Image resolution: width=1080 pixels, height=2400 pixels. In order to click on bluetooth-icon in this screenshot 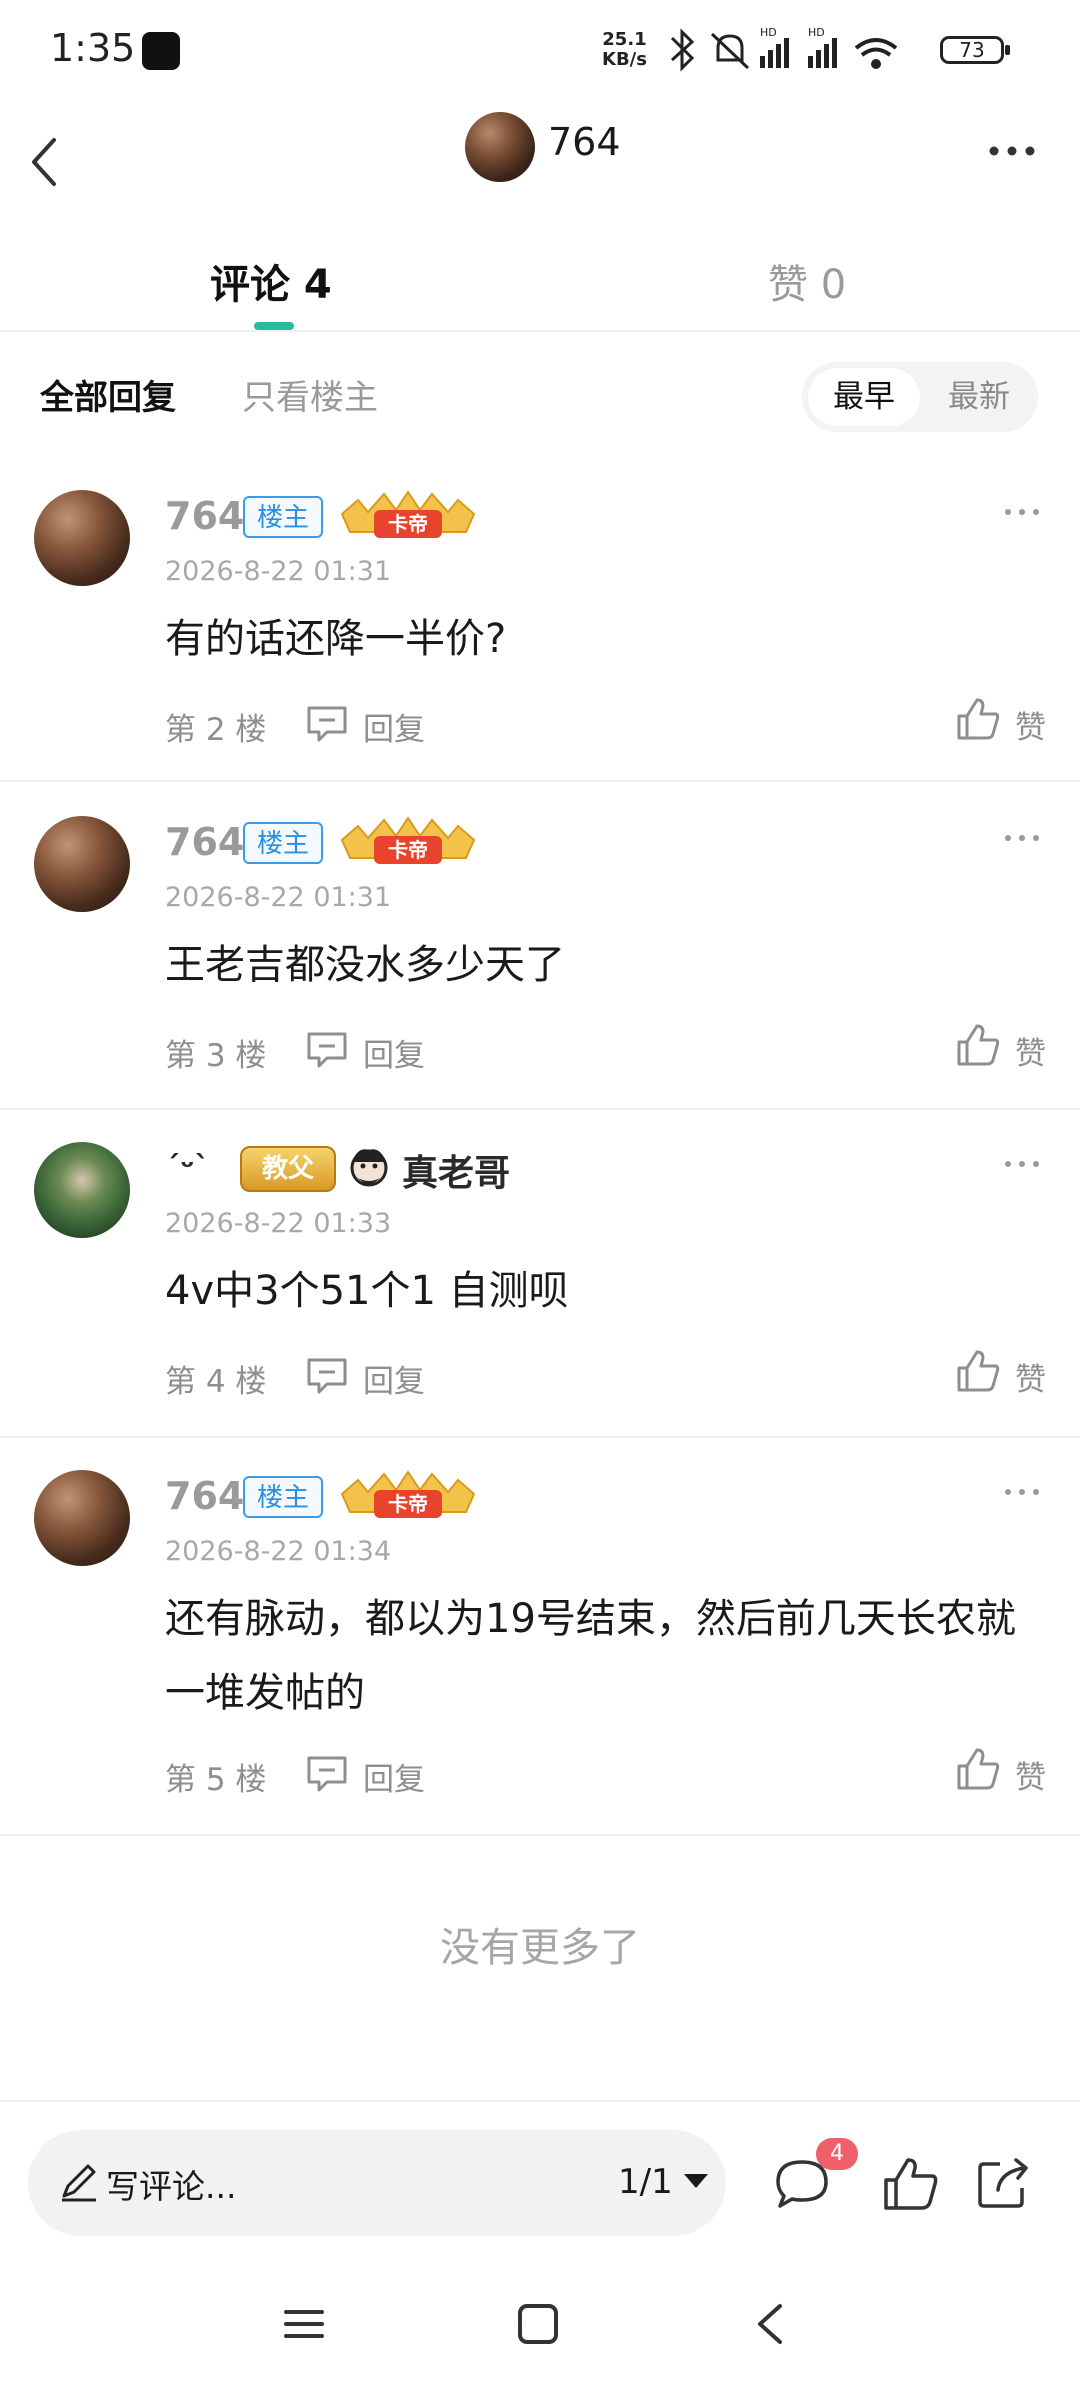, I will do `click(682, 50)`.